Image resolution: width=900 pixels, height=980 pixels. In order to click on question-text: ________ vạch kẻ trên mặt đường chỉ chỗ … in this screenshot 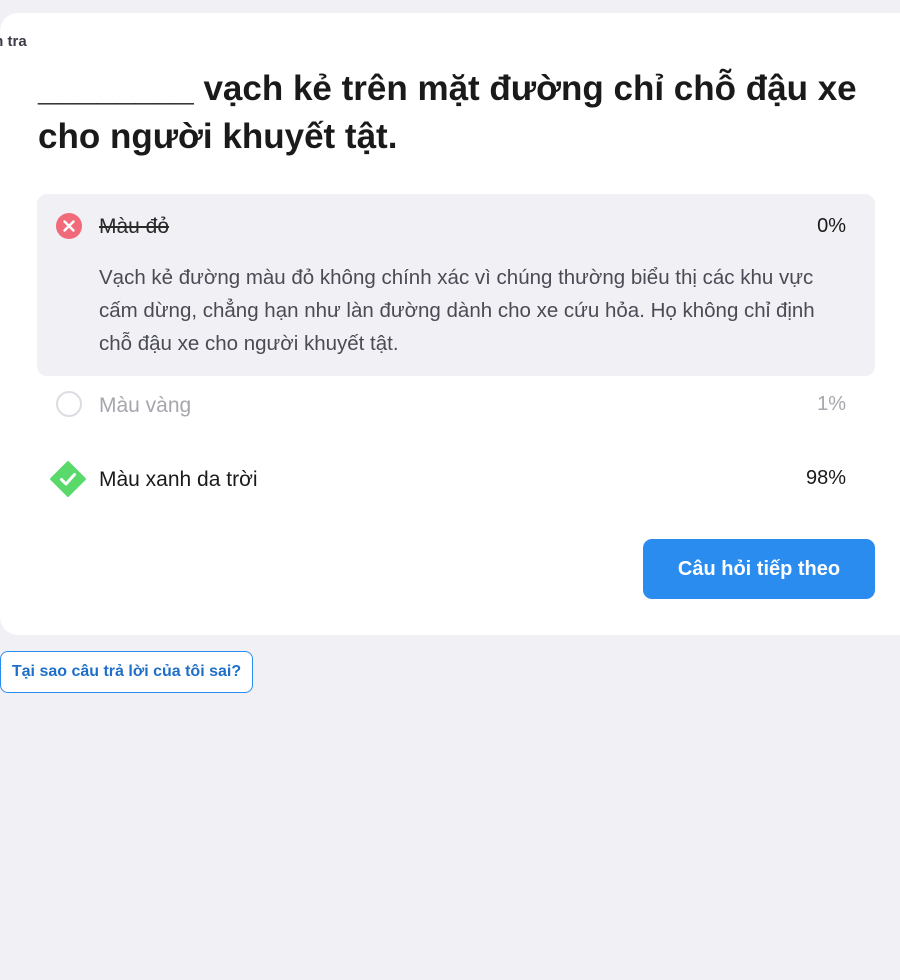, I will do `click(447, 112)`.